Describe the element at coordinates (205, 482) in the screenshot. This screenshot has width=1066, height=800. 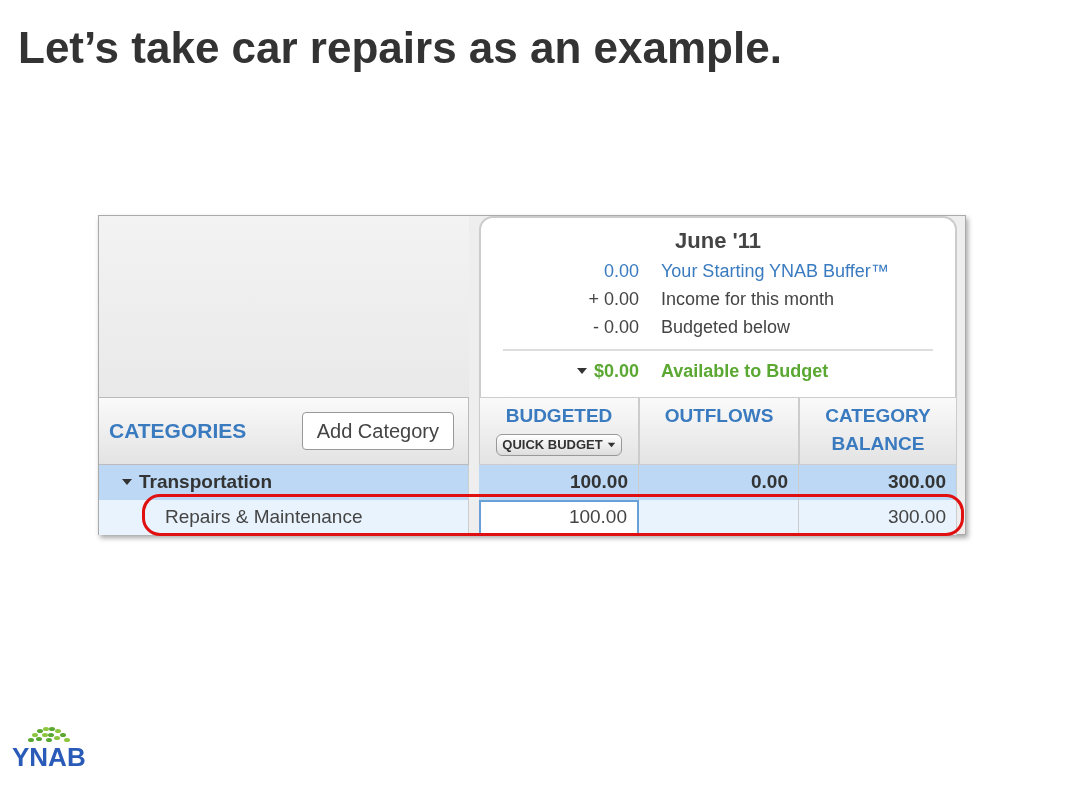
I see `group-name: Transportation` at that location.